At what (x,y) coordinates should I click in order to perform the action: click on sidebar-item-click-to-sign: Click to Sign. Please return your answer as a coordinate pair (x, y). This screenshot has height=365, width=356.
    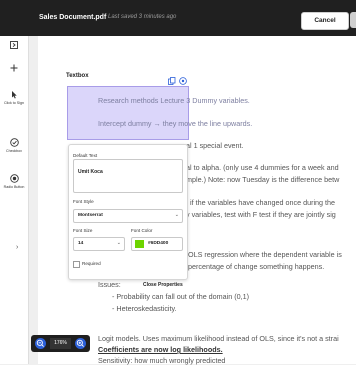
    Looking at the image, I should click on (14, 97).